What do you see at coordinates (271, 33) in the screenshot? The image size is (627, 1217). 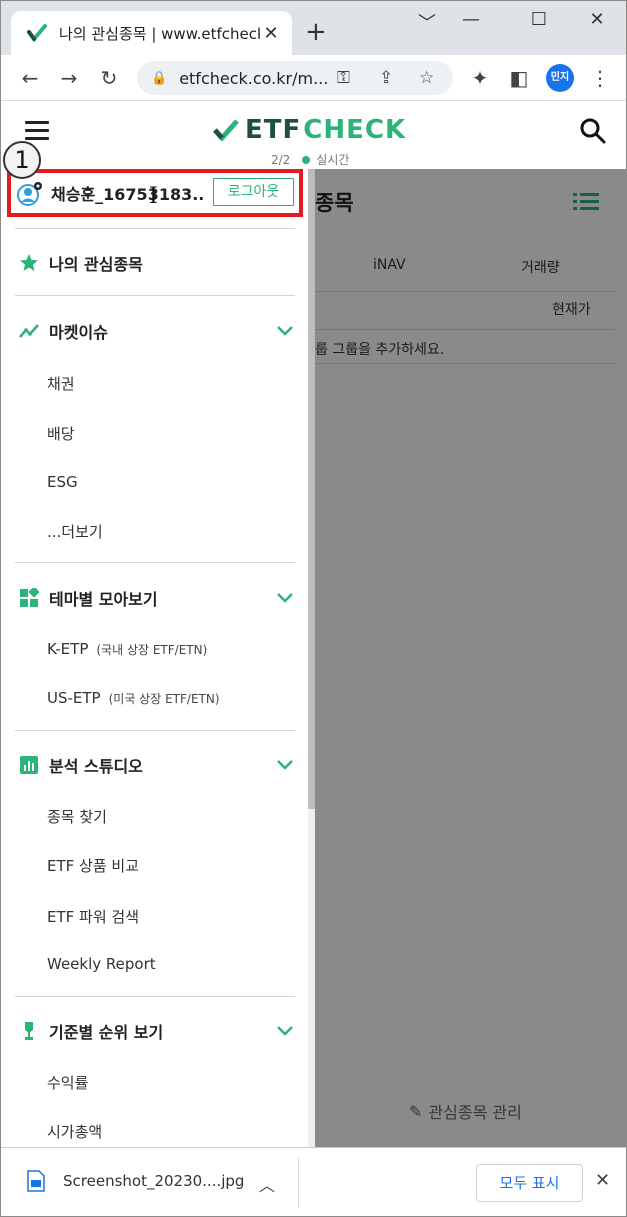 I see `tab-close-icon: ✕` at bounding box center [271, 33].